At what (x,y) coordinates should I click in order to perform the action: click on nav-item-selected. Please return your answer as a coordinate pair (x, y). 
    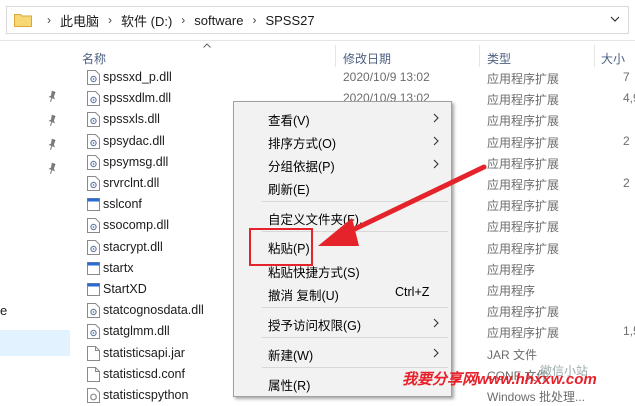
    Looking at the image, I should click on (35, 343).